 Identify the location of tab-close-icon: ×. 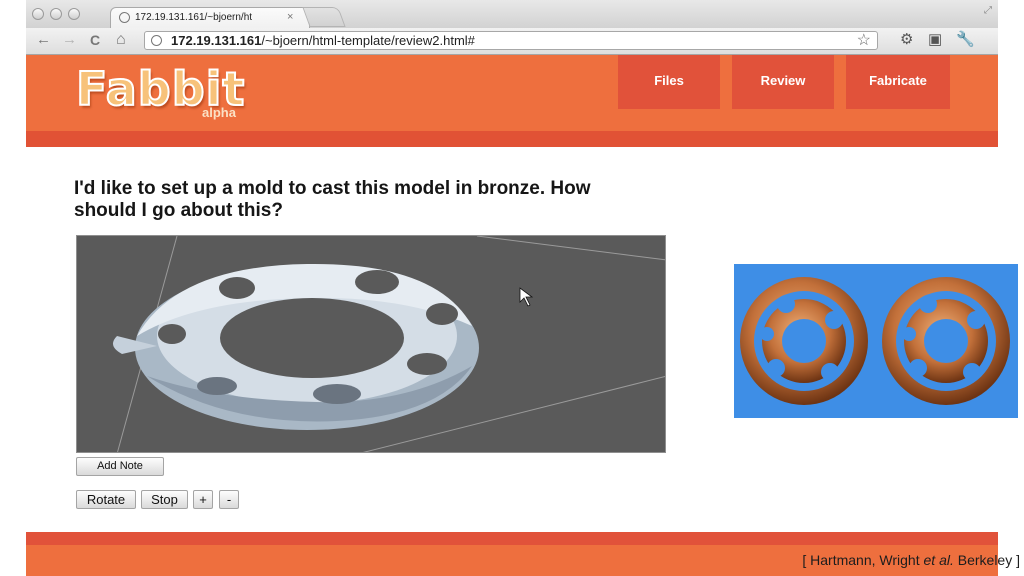
(290, 17).